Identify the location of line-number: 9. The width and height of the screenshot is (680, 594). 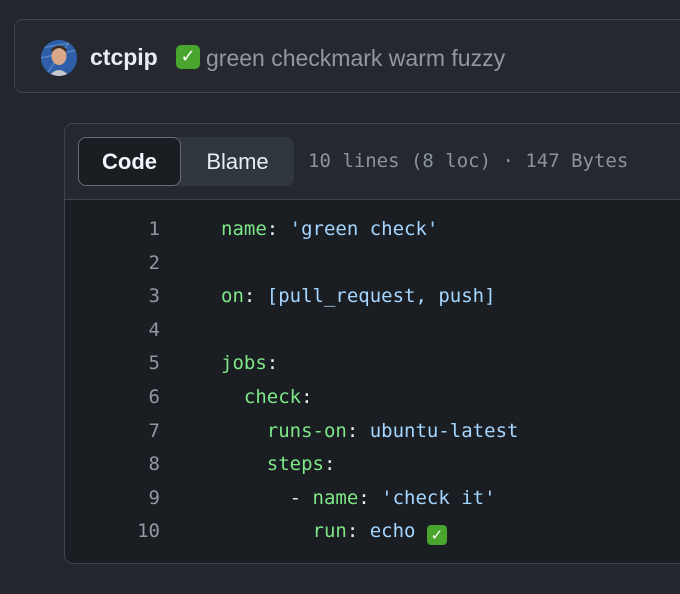
(154, 497).